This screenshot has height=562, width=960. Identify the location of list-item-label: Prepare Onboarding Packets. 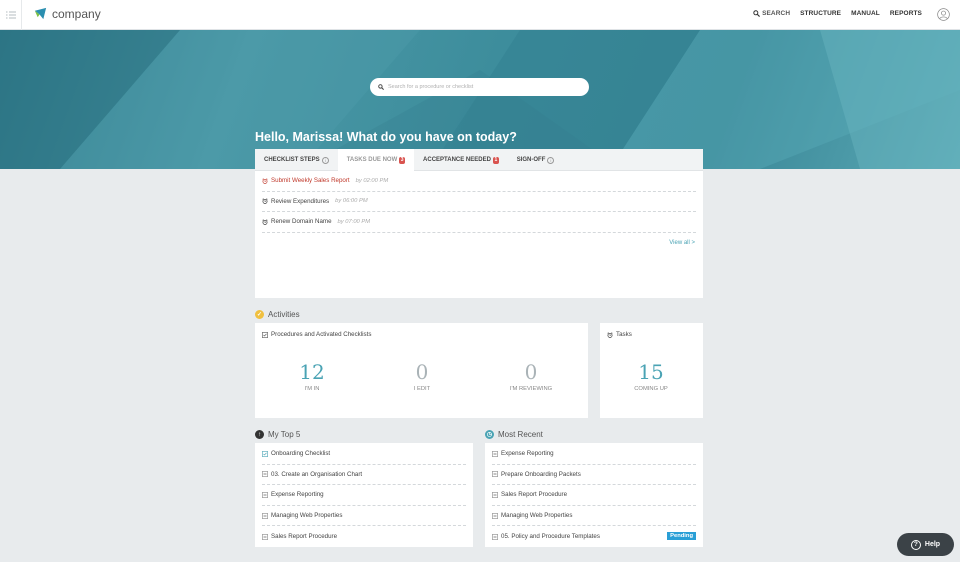
(541, 474).